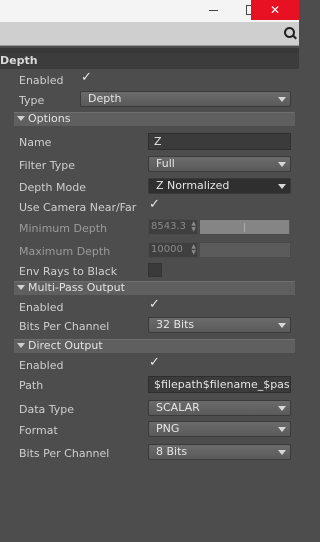 This screenshot has height=542, width=320. What do you see at coordinates (64, 326) in the screenshot?
I see `multipass-bits-label: Bits Per Channel` at bounding box center [64, 326].